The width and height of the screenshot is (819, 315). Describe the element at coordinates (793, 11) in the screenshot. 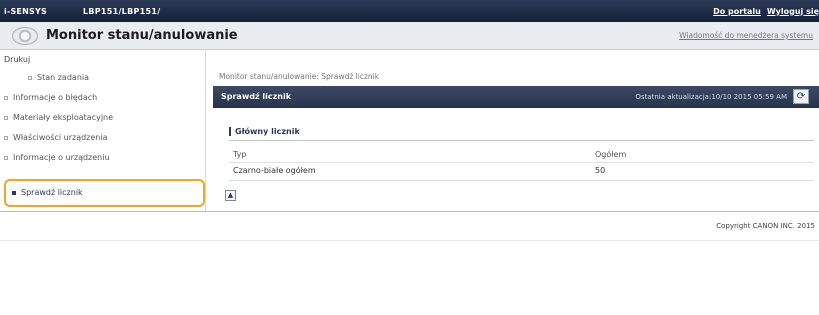

I see `logout-link: Wyloguj się` at that location.